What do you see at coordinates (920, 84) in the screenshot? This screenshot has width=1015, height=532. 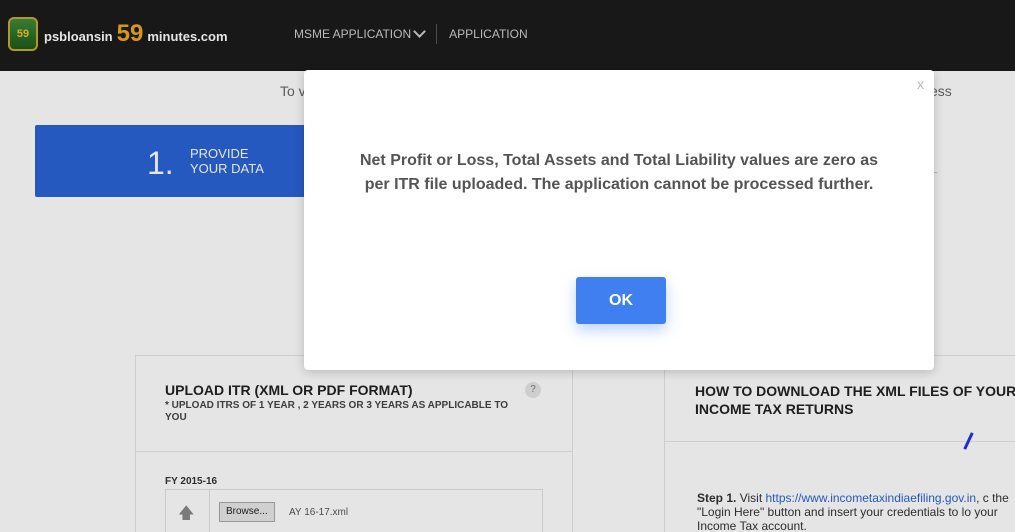 I see `close-icon: x` at bounding box center [920, 84].